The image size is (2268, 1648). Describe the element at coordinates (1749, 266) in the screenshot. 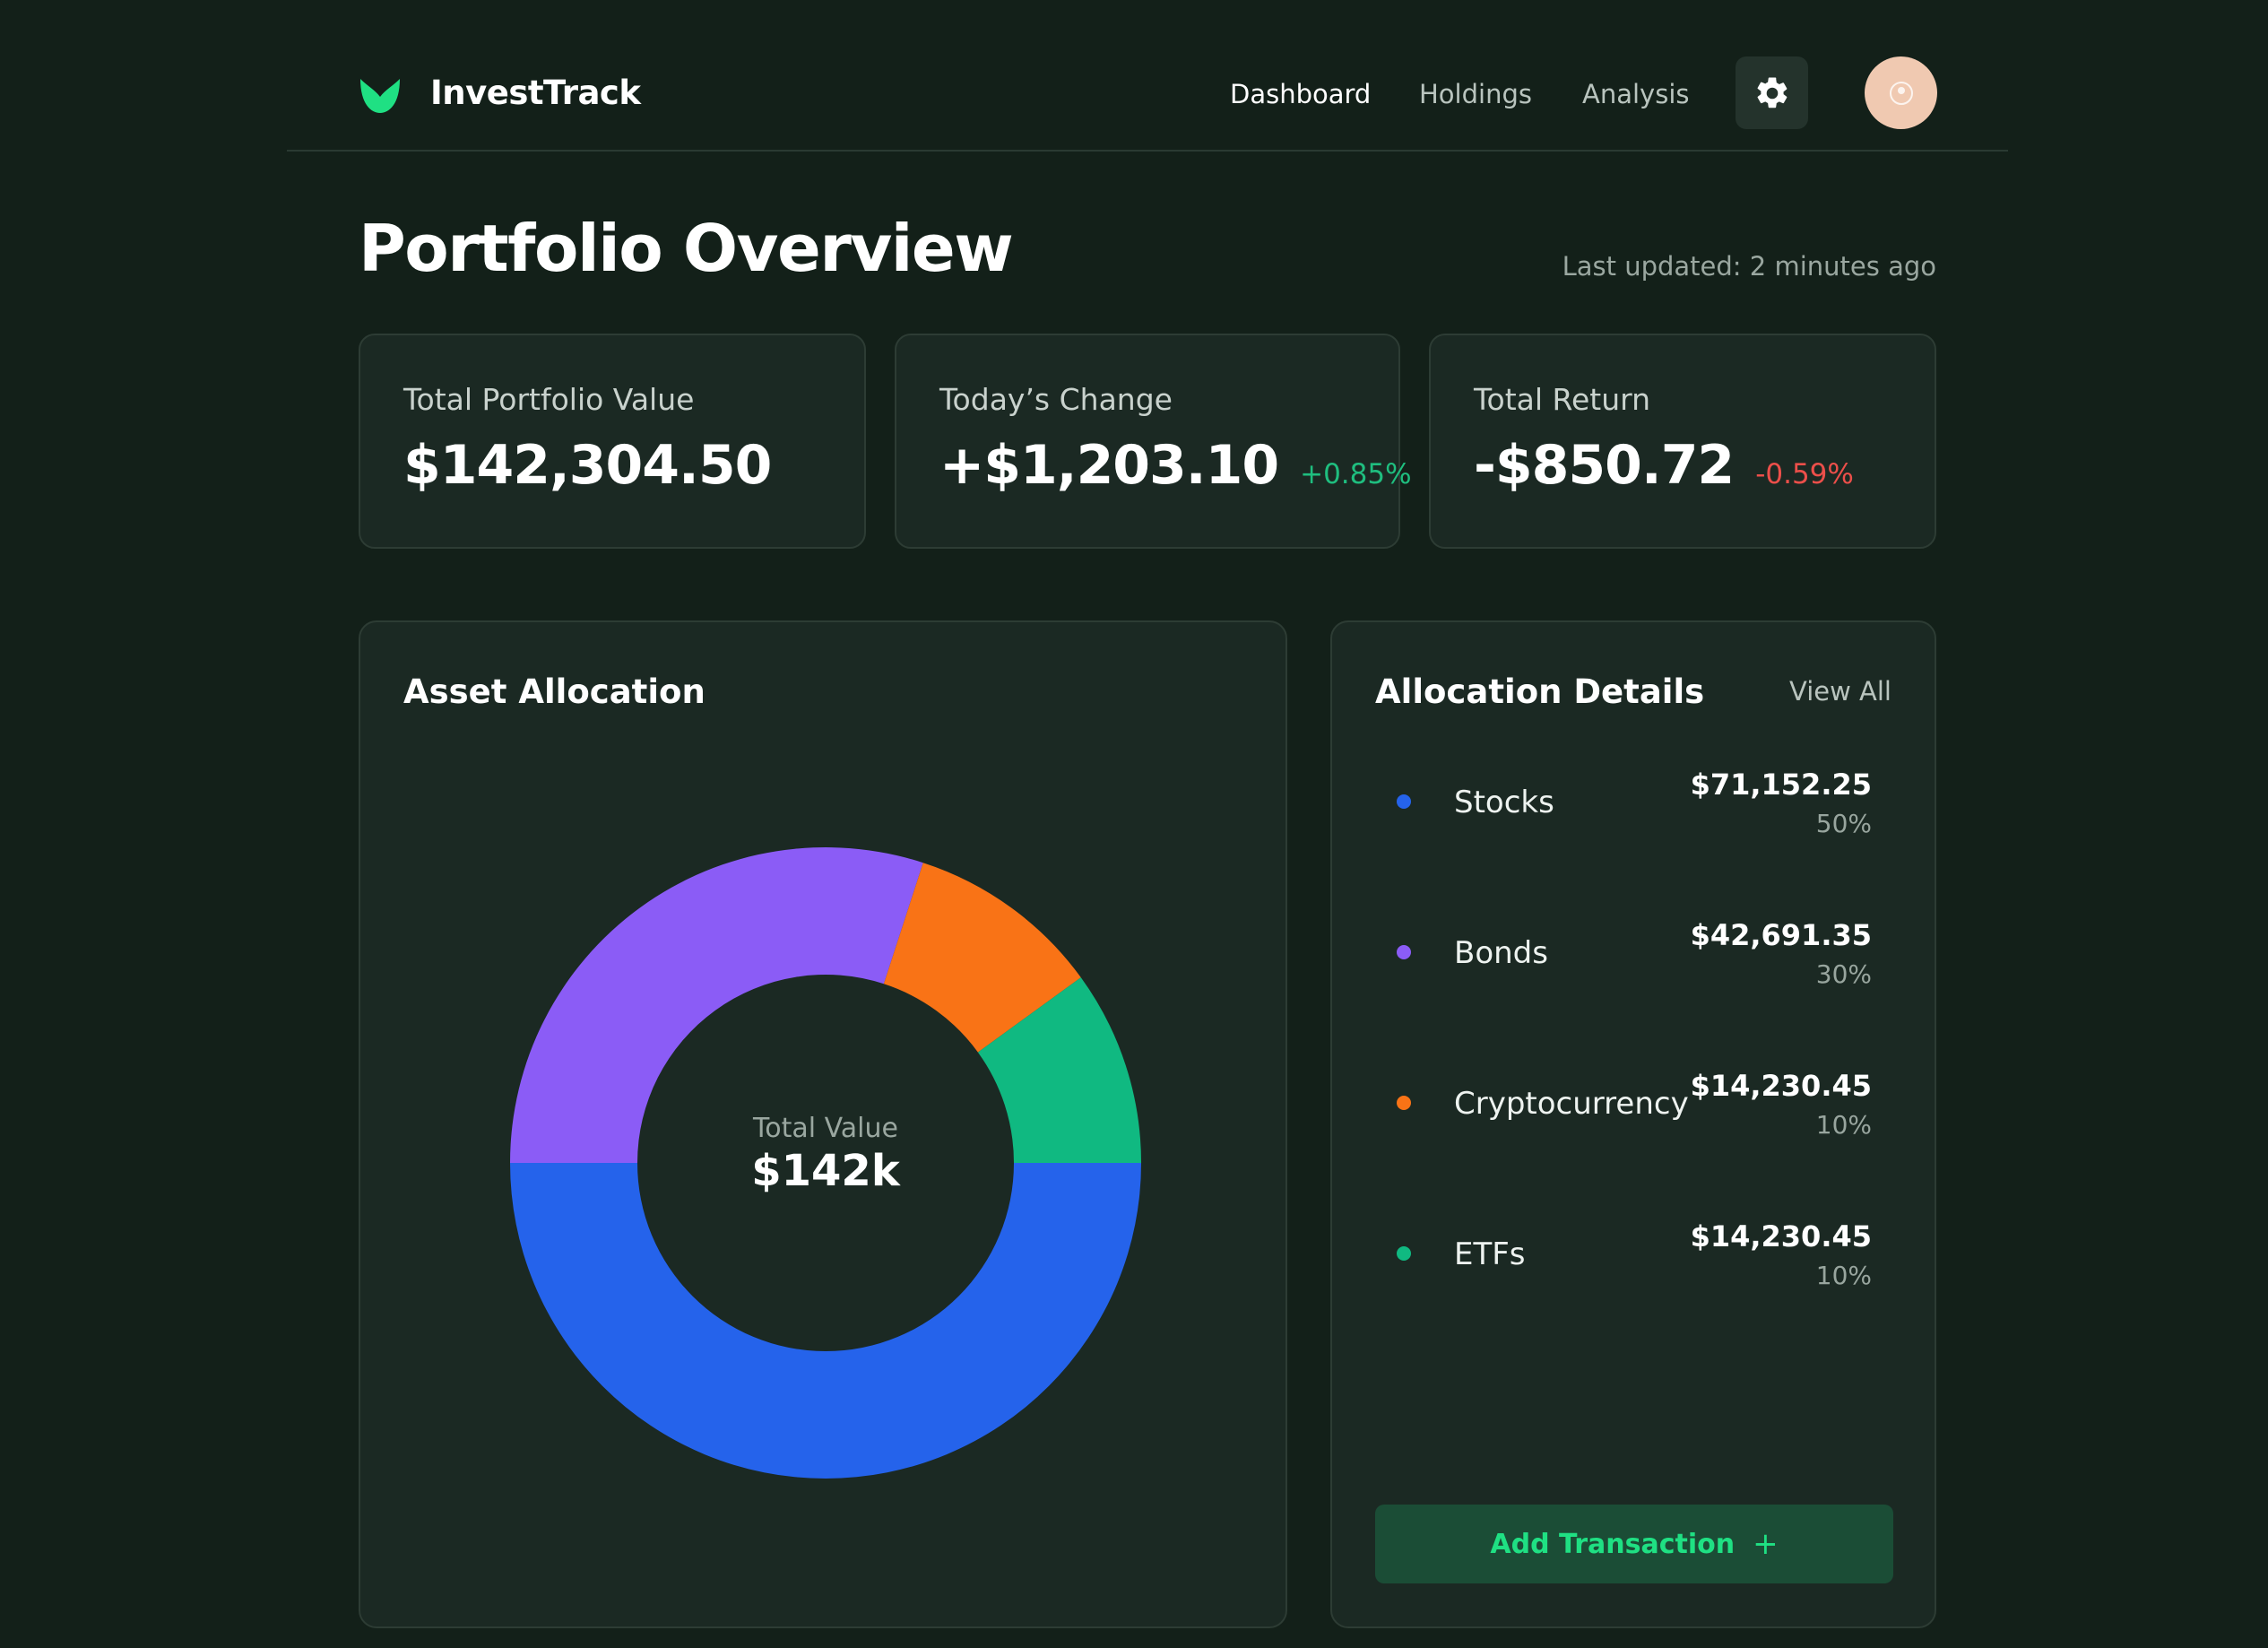

I see `last-updated: Last updated: 2 minutes ago` at that location.